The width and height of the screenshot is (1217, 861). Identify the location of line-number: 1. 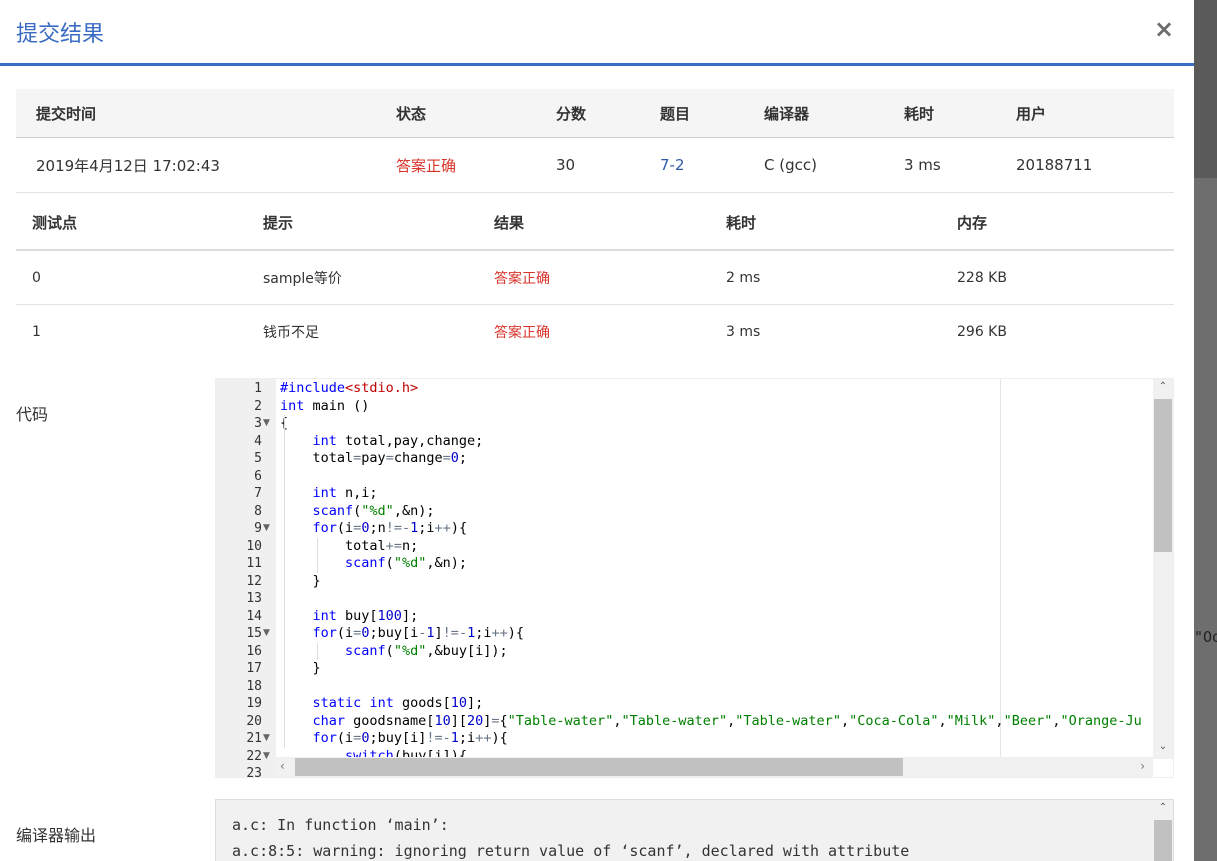
(258, 388).